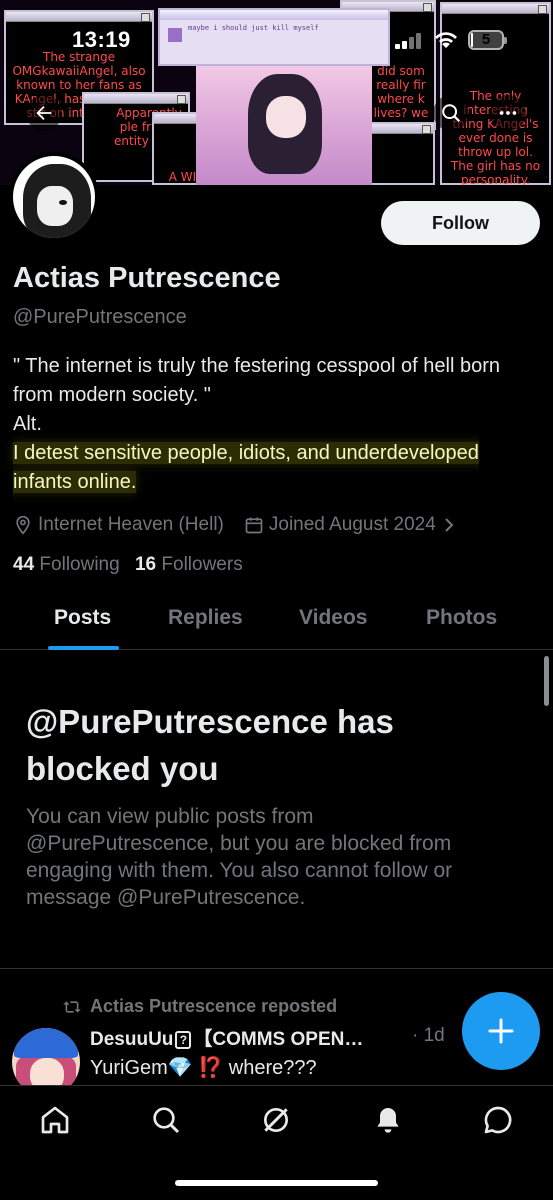  I want to click on author-name-prefix: DesuuUu, so click(132, 1039).